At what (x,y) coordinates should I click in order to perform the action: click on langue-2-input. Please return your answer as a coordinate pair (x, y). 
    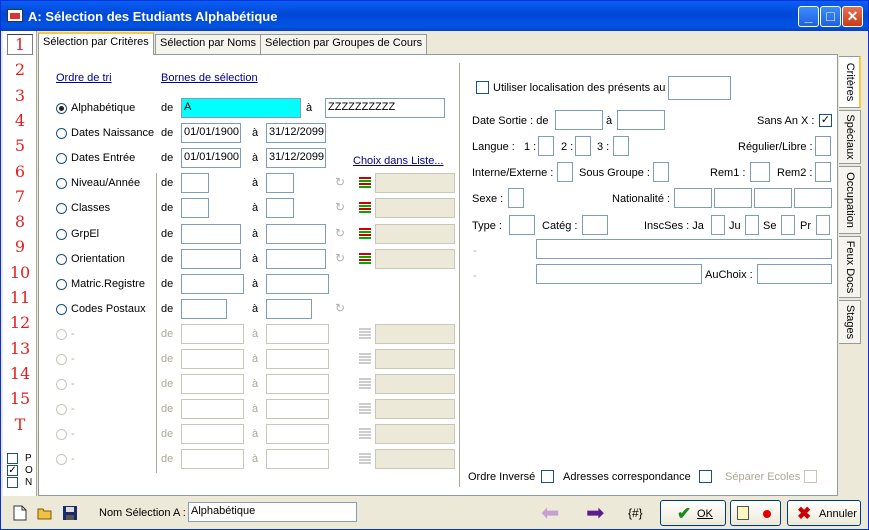
    Looking at the image, I should click on (583, 146).